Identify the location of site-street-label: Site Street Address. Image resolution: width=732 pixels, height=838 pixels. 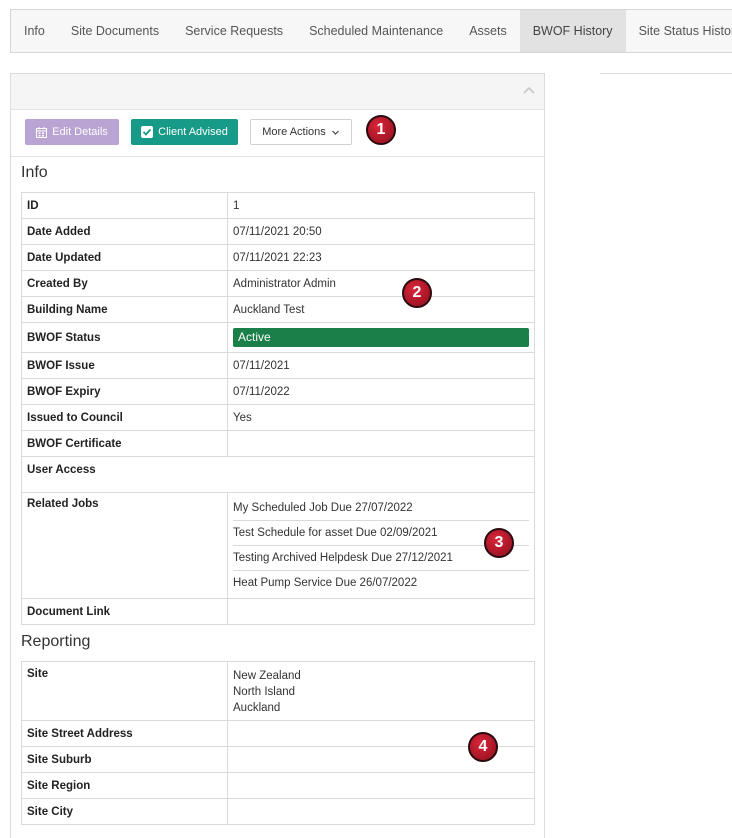
(124, 733).